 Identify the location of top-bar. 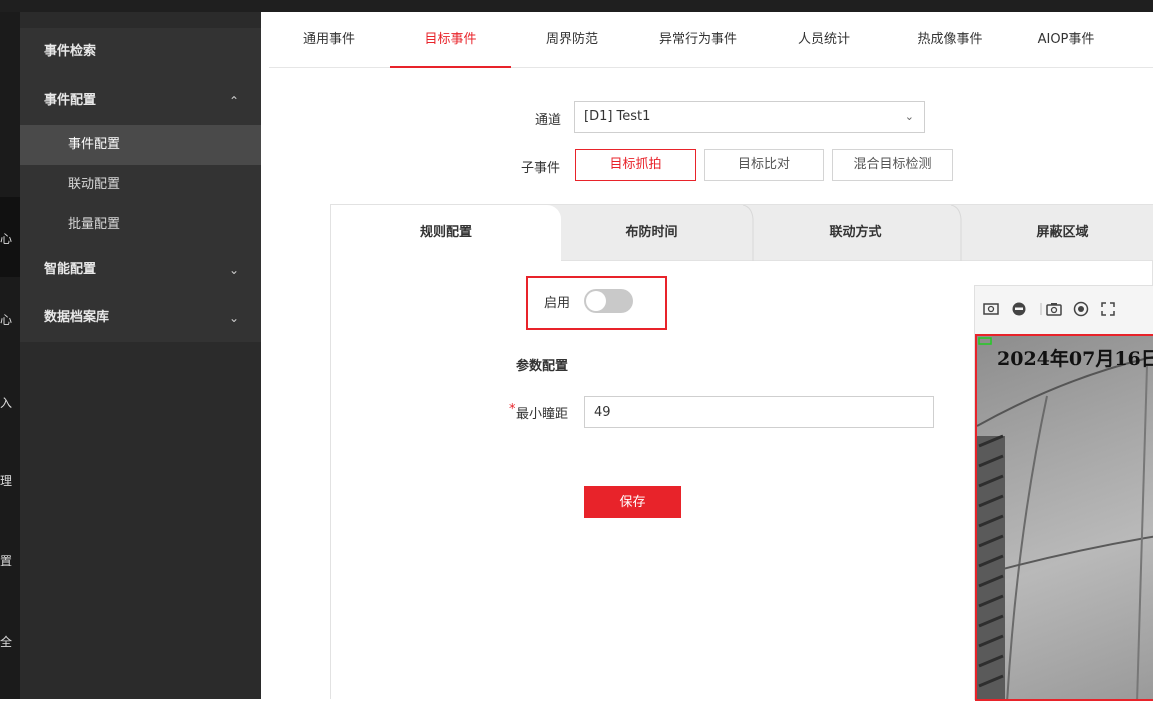
(576, 6).